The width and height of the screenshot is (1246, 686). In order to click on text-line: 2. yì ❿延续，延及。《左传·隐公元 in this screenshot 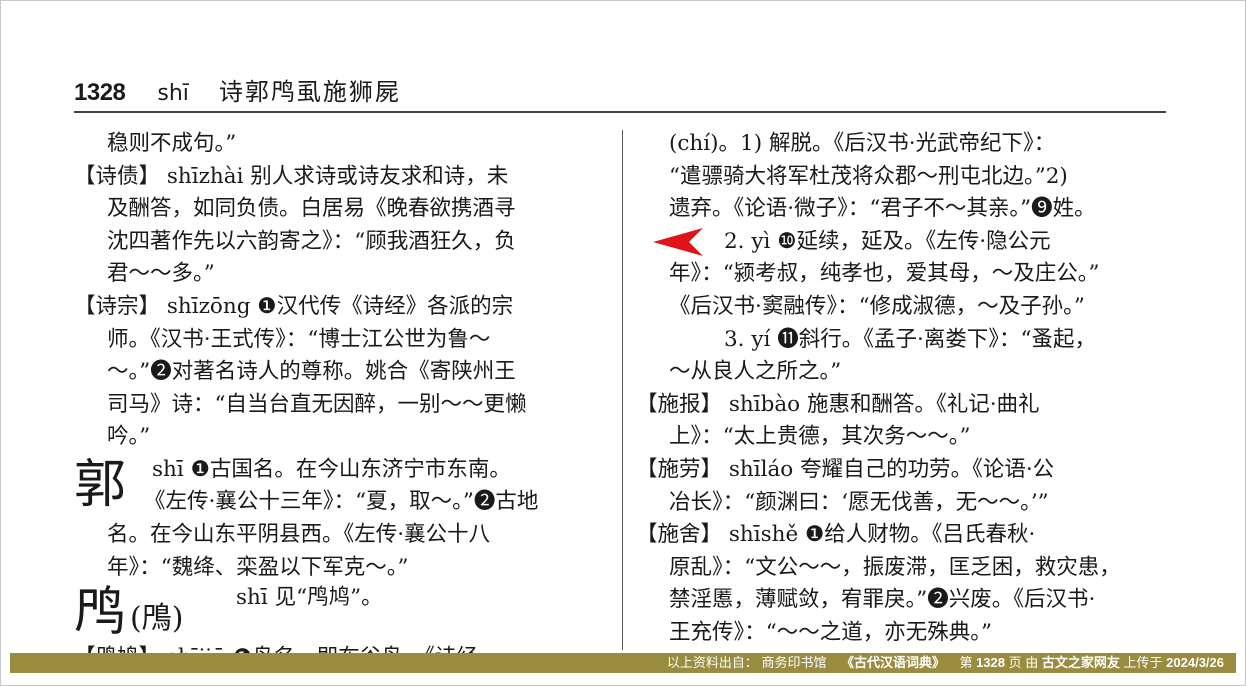, I will do `click(887, 241)`.